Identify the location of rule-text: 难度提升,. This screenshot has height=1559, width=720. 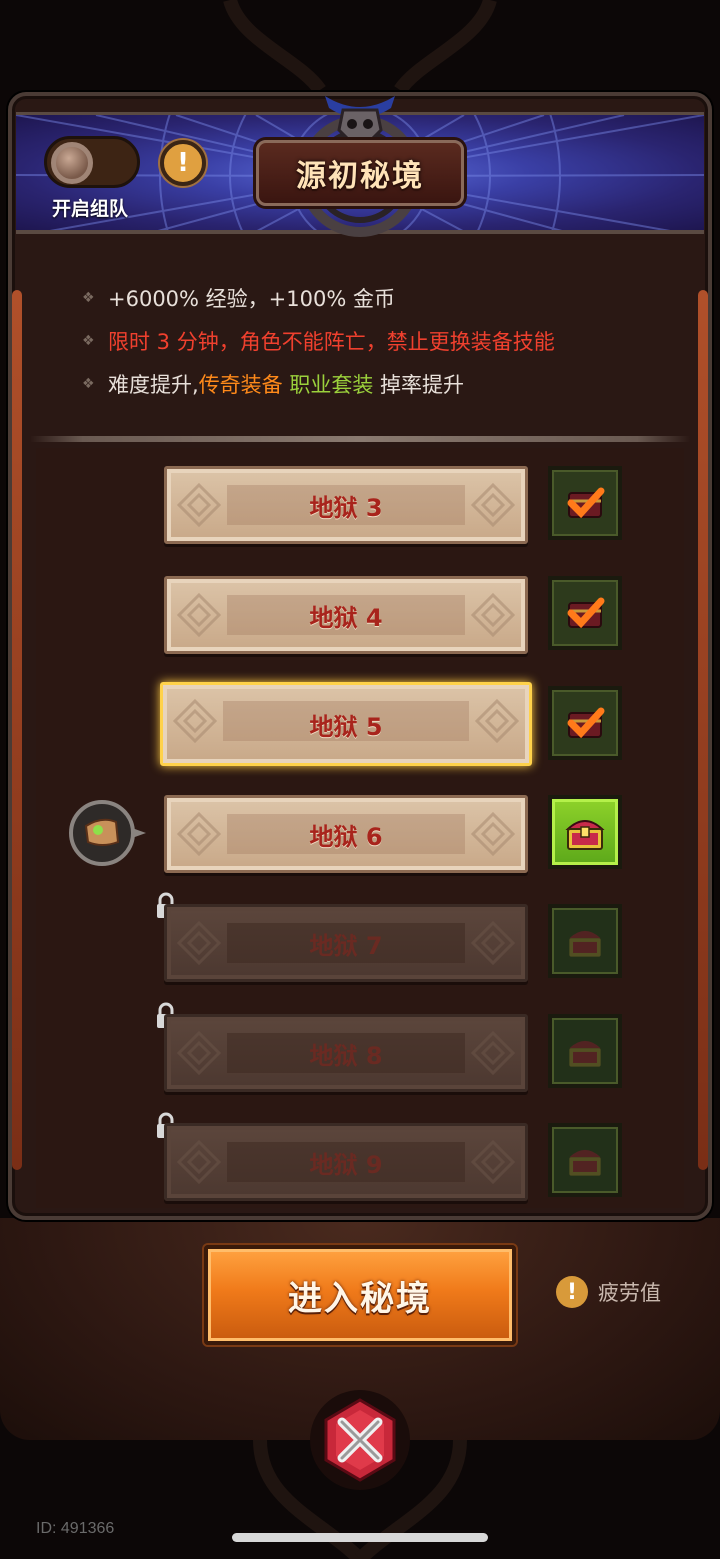
(153, 384).